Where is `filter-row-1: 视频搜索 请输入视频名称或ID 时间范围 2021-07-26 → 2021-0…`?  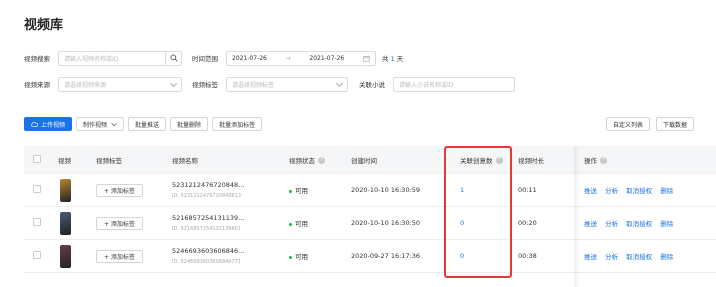
filter-row-1: 视频搜索 请输入视频名称或ID 时间范围 2021-07-26 → 2021-0… is located at coordinates (213, 58).